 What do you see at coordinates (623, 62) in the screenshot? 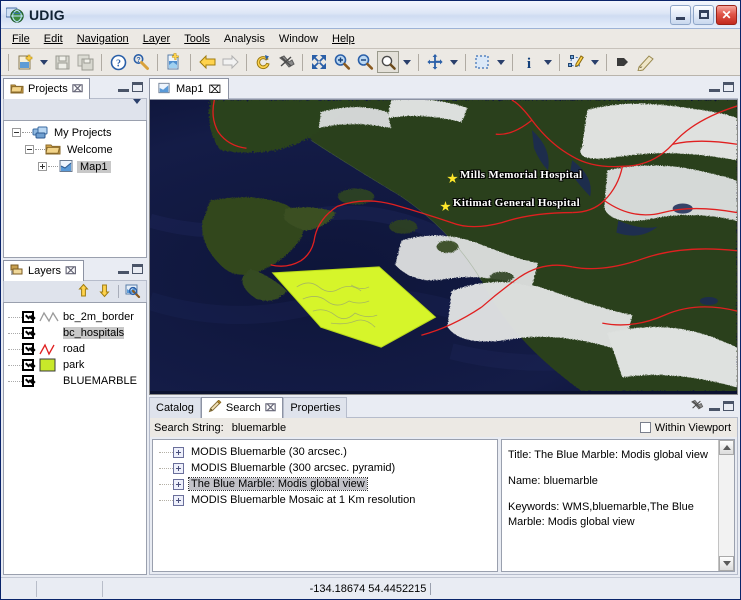
I see `fill-icon` at bounding box center [623, 62].